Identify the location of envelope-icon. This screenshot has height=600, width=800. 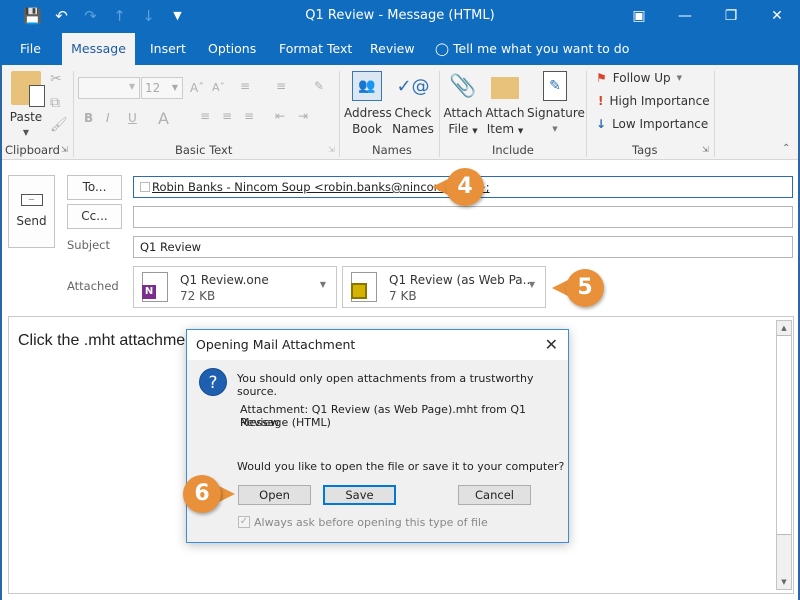
(505, 88).